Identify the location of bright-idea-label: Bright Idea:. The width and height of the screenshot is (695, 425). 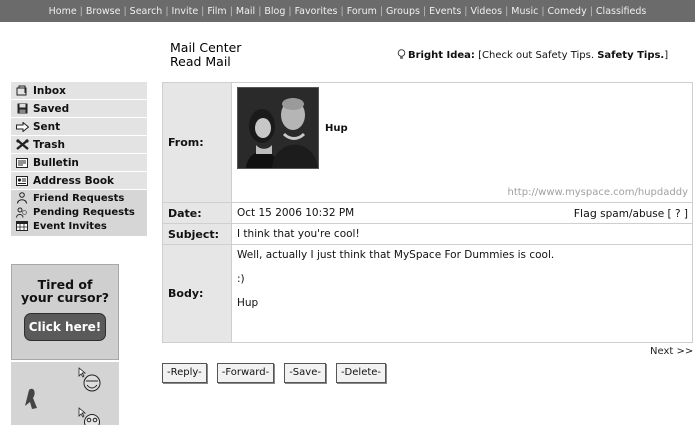
(441, 55).